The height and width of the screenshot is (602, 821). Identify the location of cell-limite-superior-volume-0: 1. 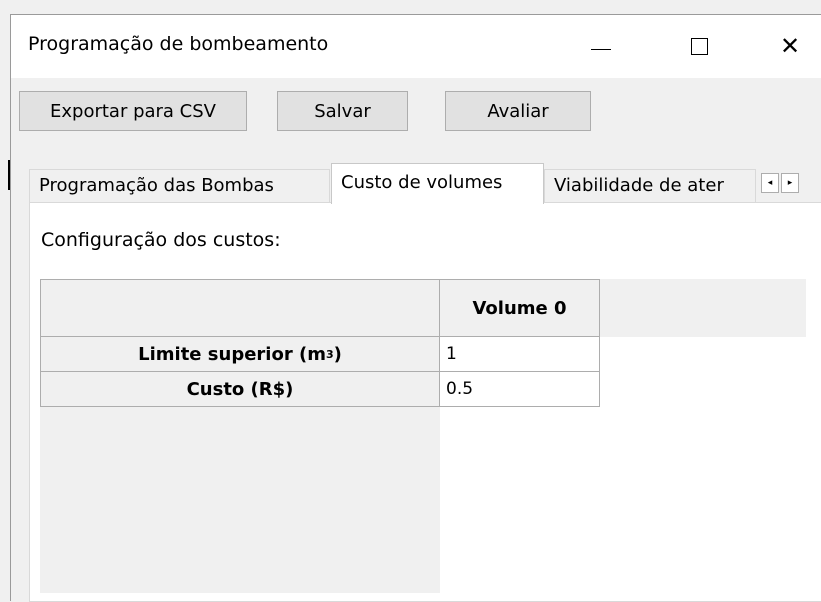
(520, 354).